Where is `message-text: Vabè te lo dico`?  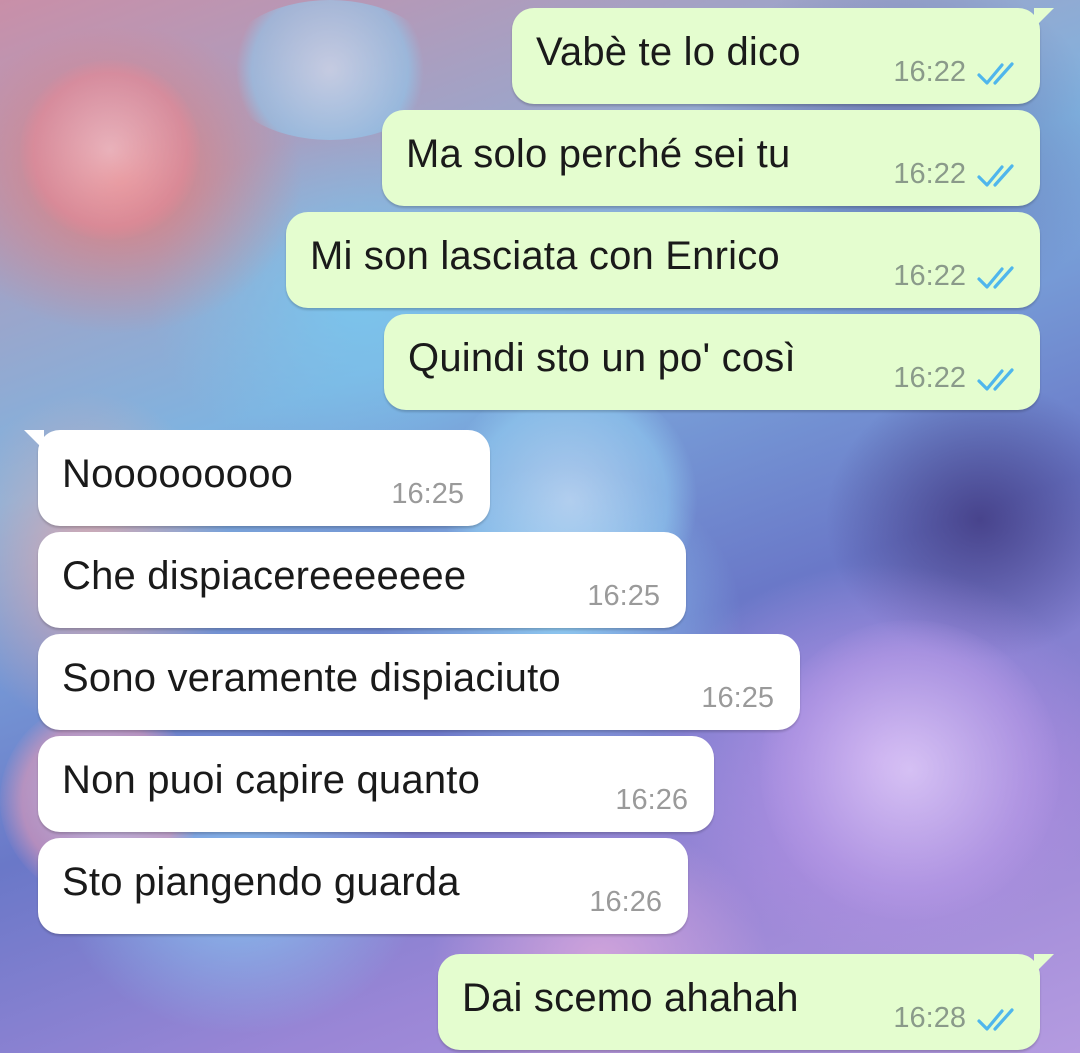
message-text: Vabè te lo dico is located at coordinates (668, 52).